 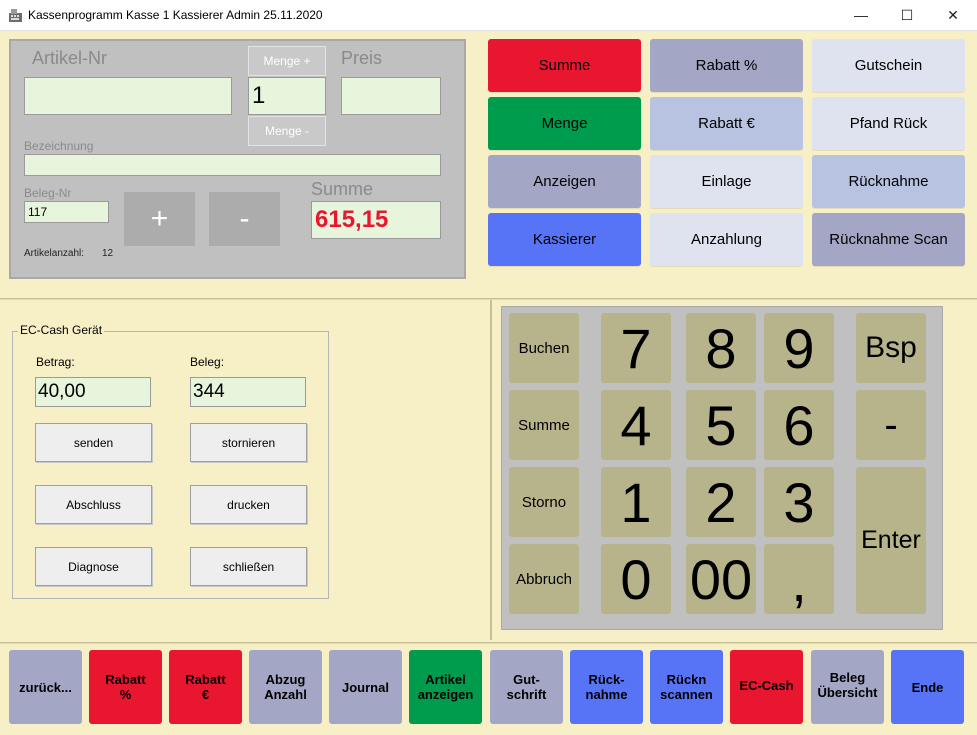 What do you see at coordinates (59, 146) in the screenshot?
I see `bezeichnung-label: Bezeichnung` at bounding box center [59, 146].